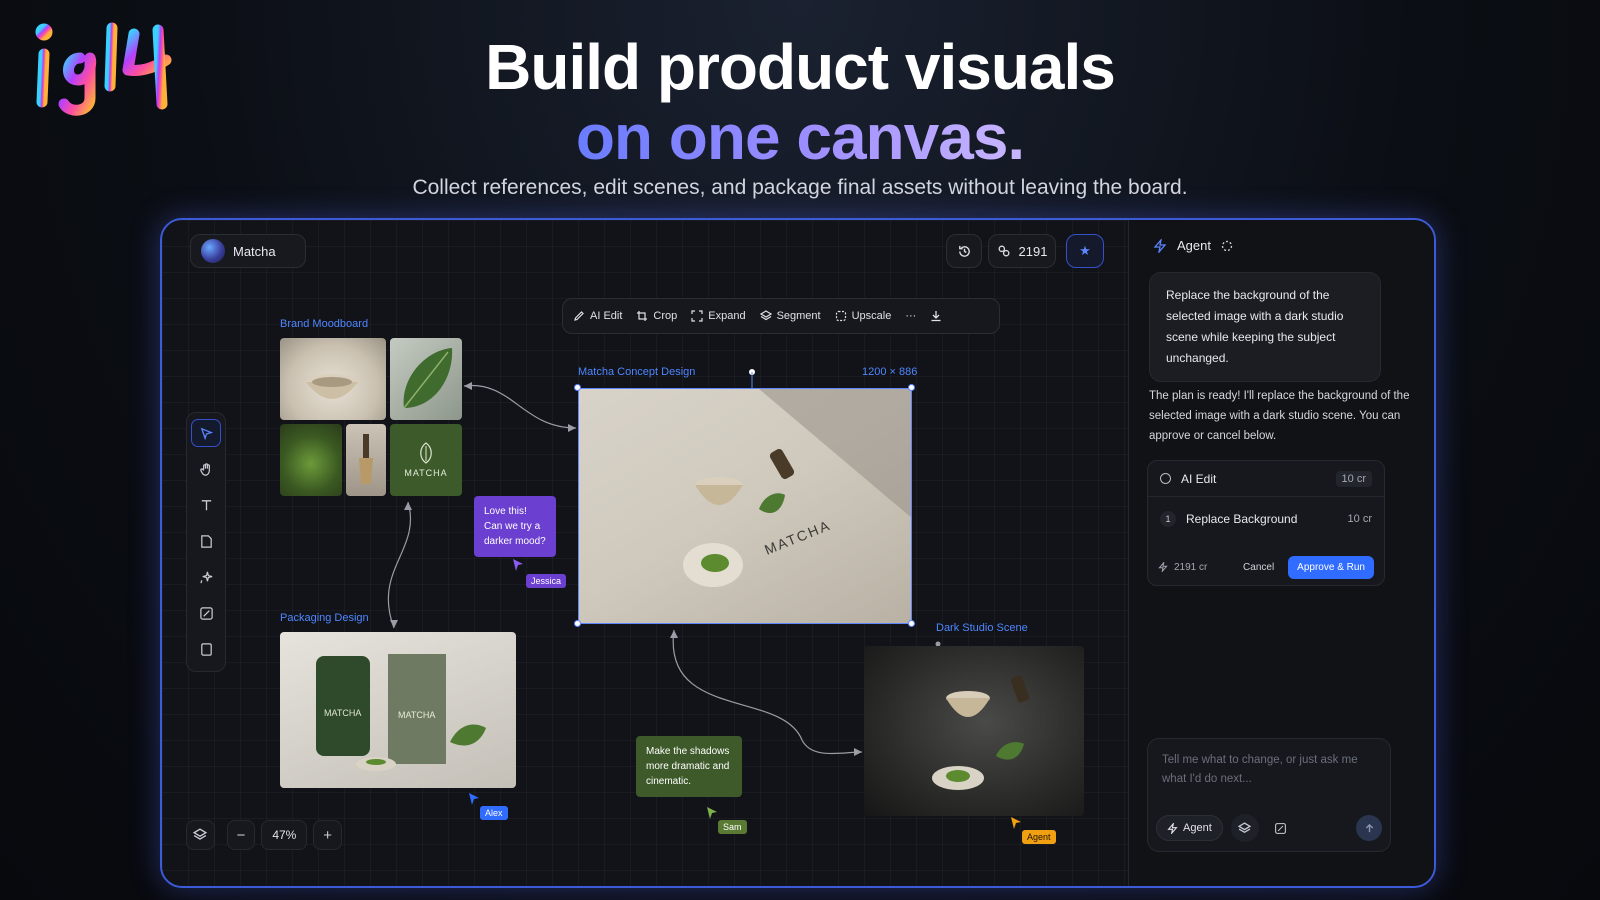 This screenshot has height=900, width=1600. I want to click on zoom-controls: − 47% +, so click(264, 835).